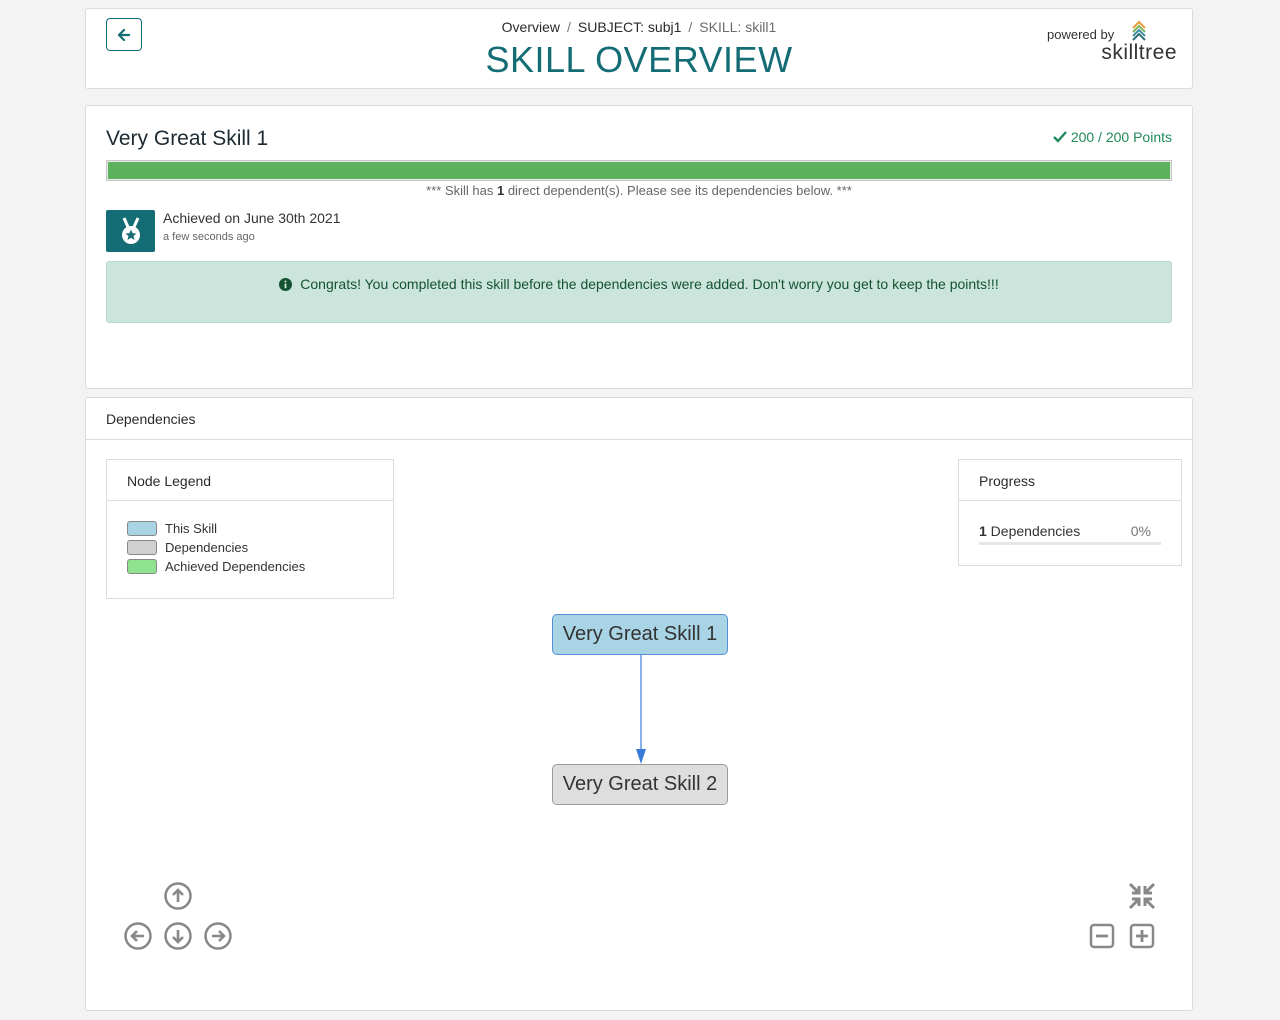 The width and height of the screenshot is (1280, 1020). Describe the element at coordinates (178, 936) in the screenshot. I see `pan-down-icon` at that location.